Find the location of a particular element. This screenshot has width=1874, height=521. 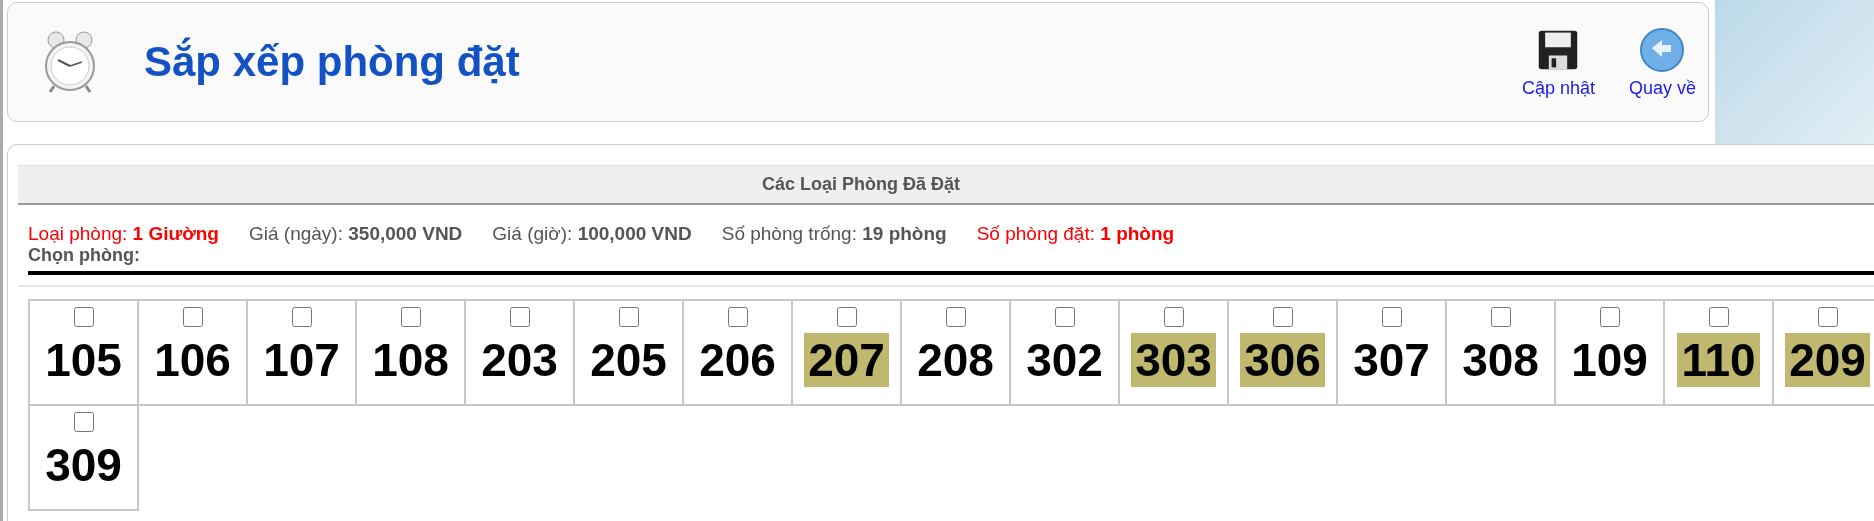

room-number: 308 is located at coordinates (1500, 360).